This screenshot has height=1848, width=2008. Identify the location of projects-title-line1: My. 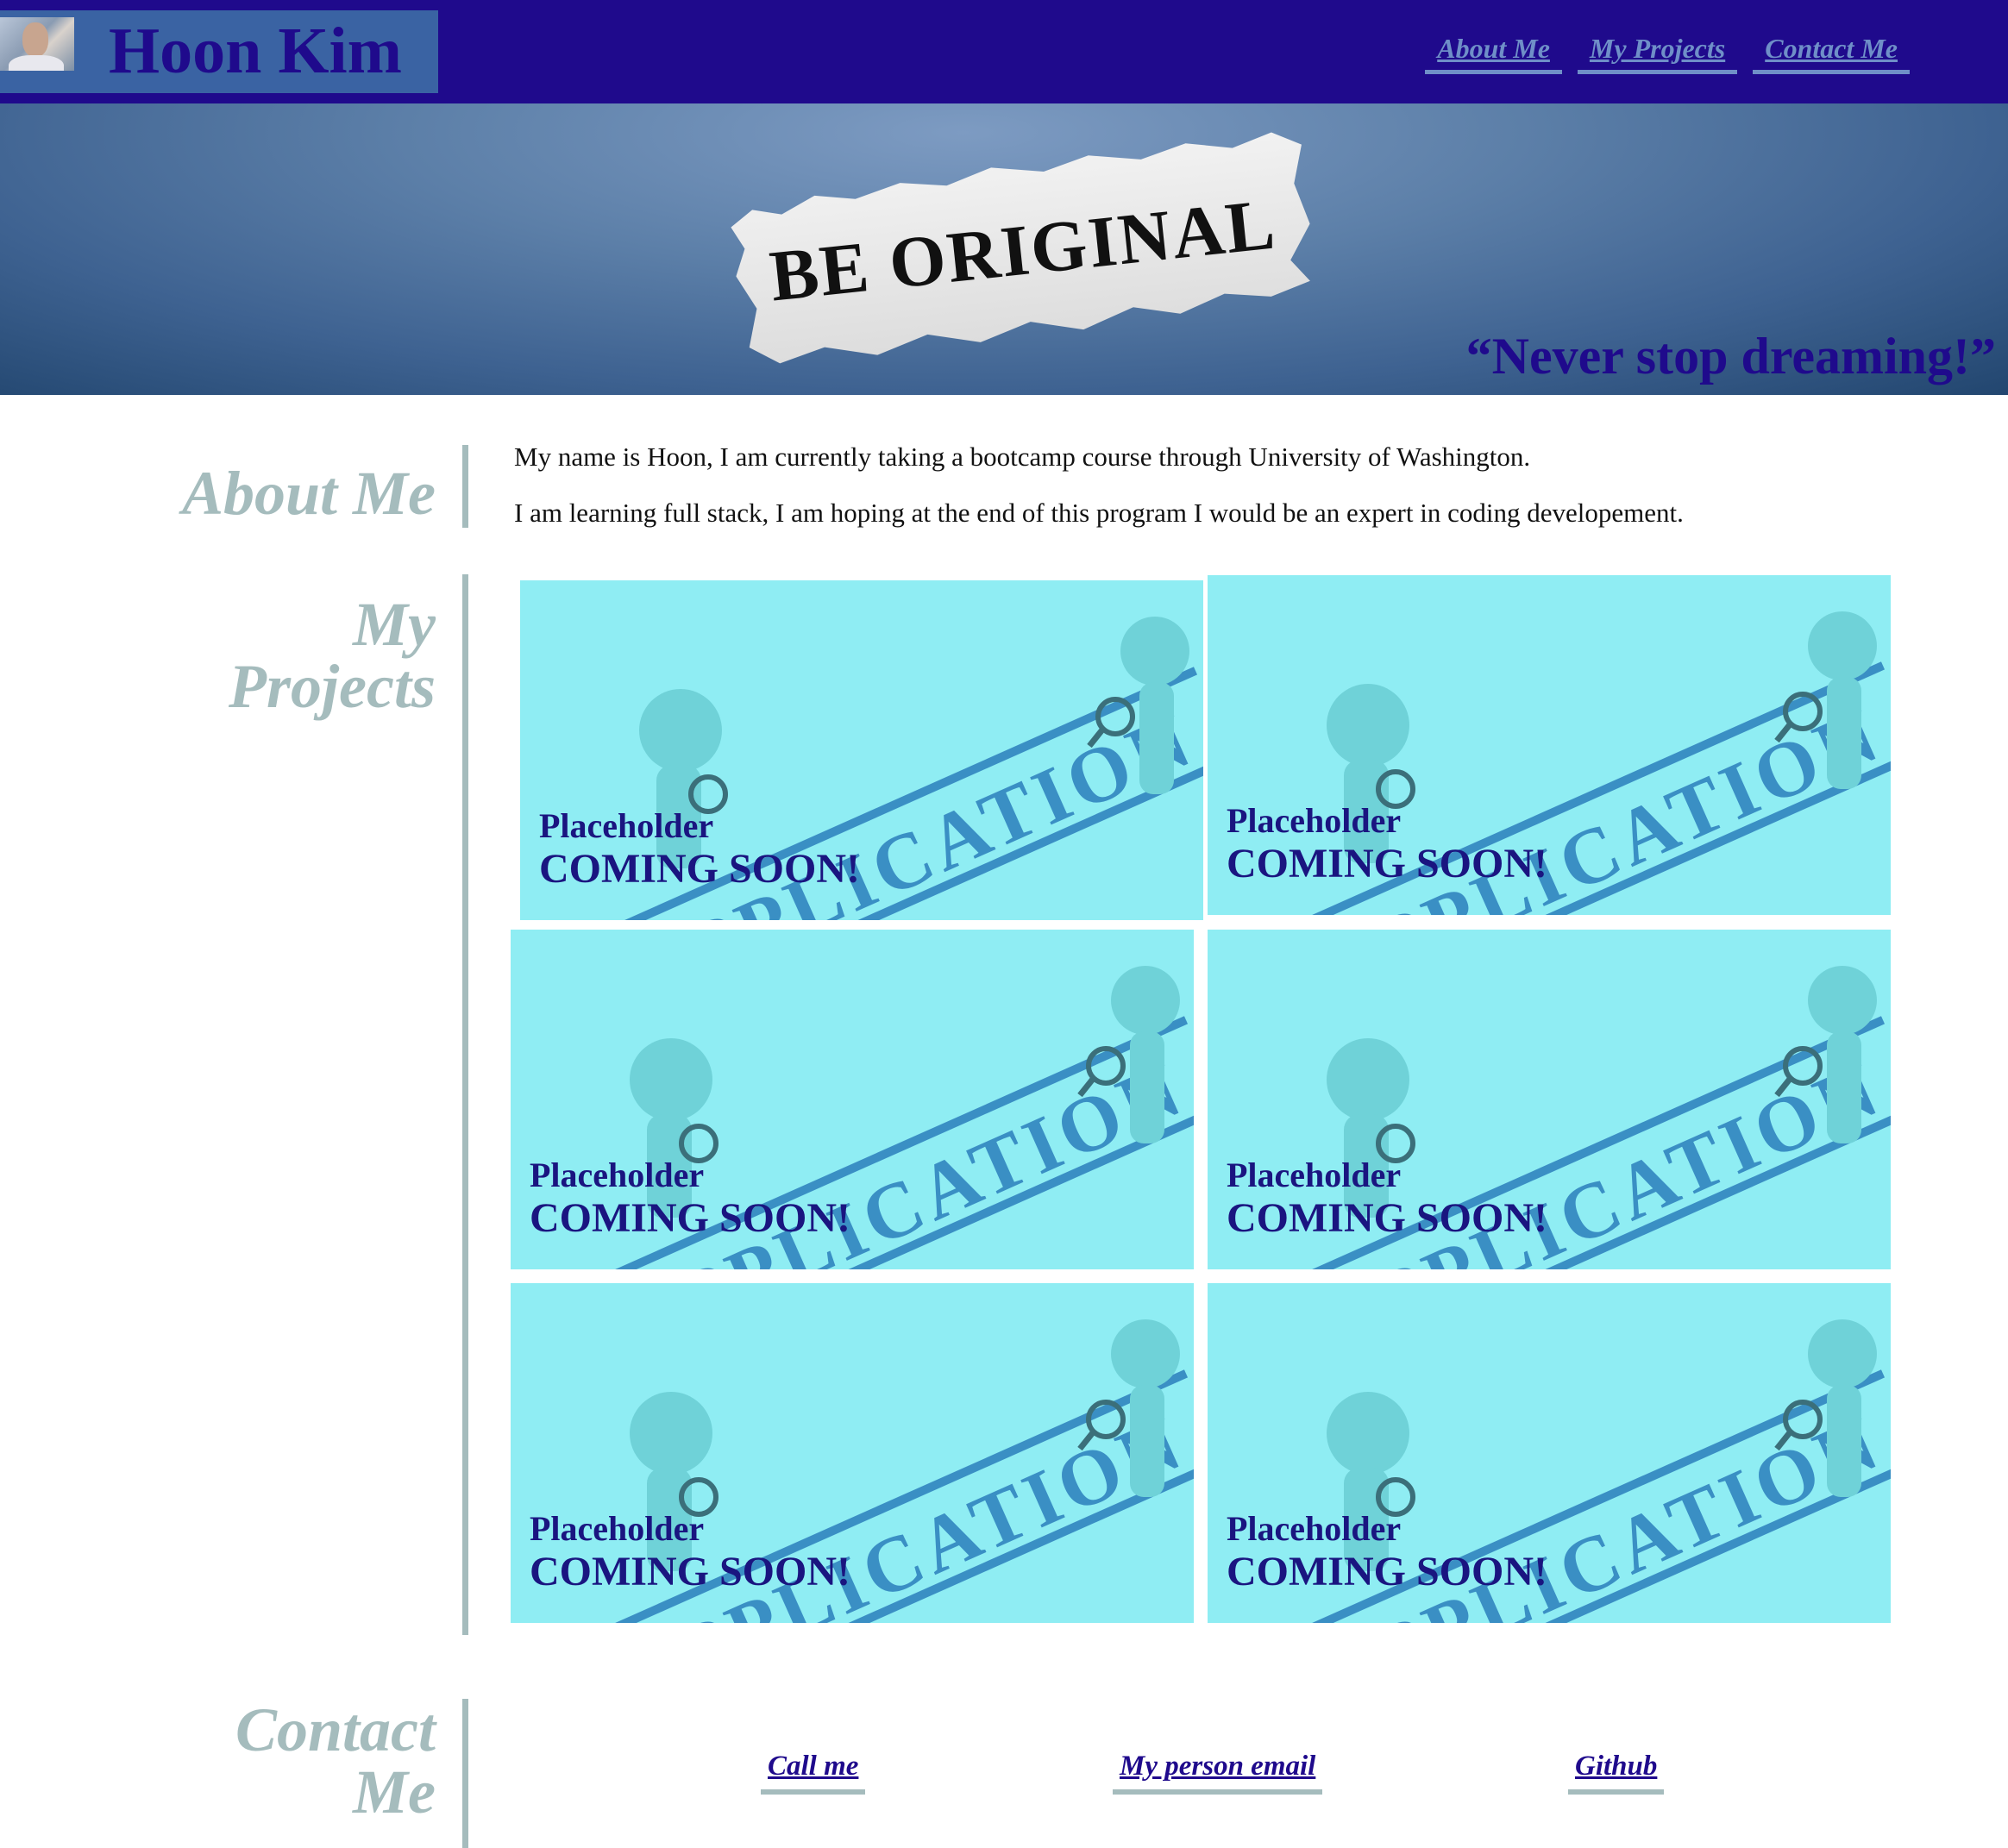
(395, 624).